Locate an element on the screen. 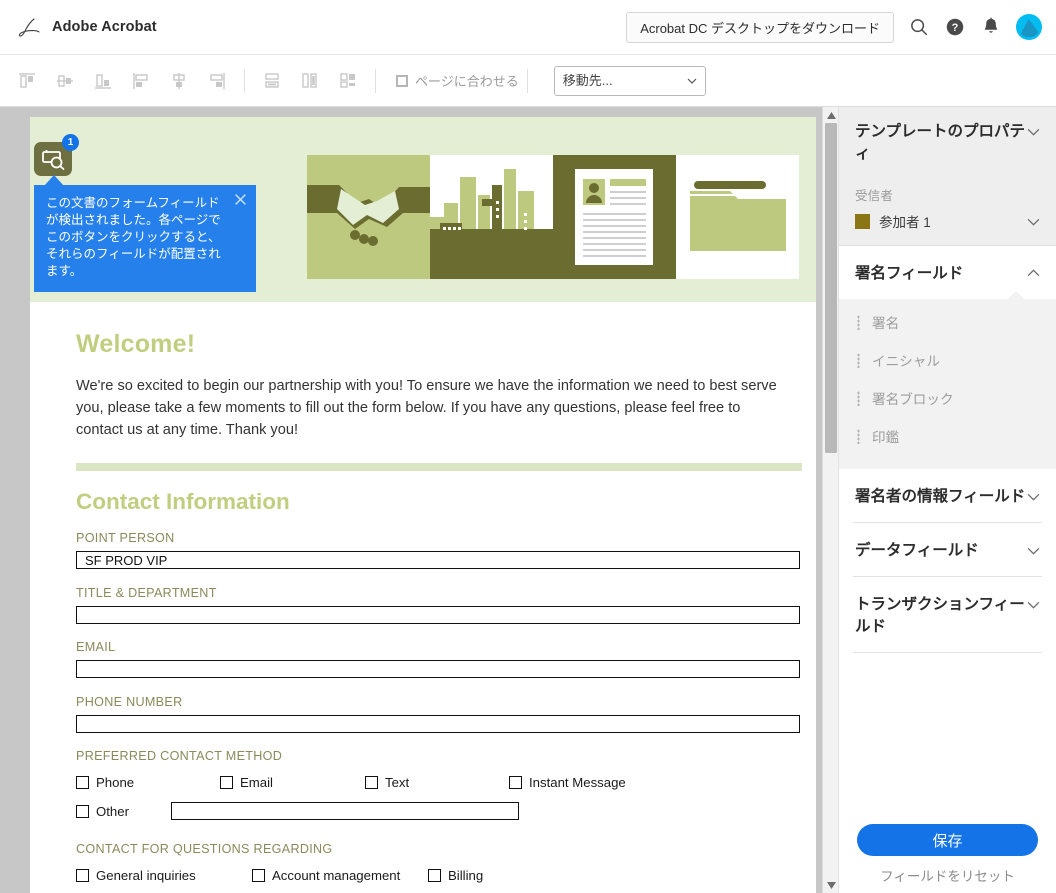 The height and width of the screenshot is (893, 1056). folder-icon is located at coordinates (738, 216).